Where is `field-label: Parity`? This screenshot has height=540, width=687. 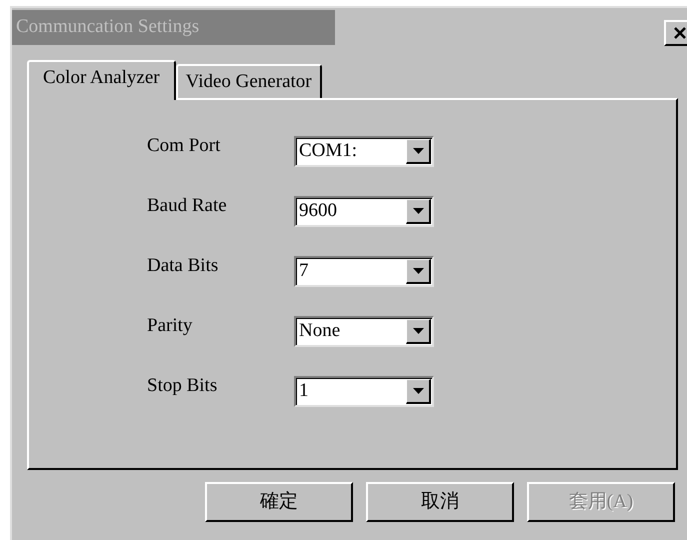 field-label: Parity is located at coordinates (170, 326).